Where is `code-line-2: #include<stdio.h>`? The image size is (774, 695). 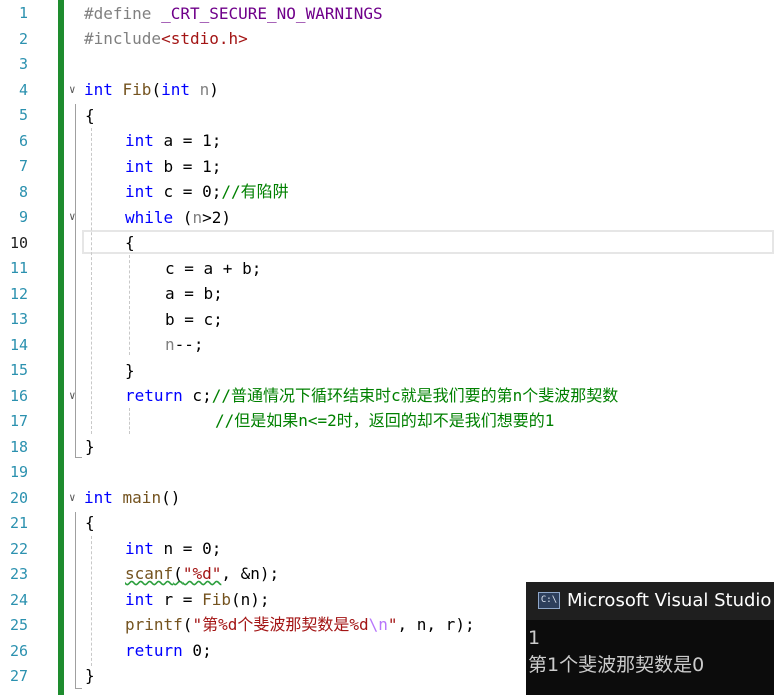 code-line-2: #include<stdio.h> is located at coordinates (166, 39).